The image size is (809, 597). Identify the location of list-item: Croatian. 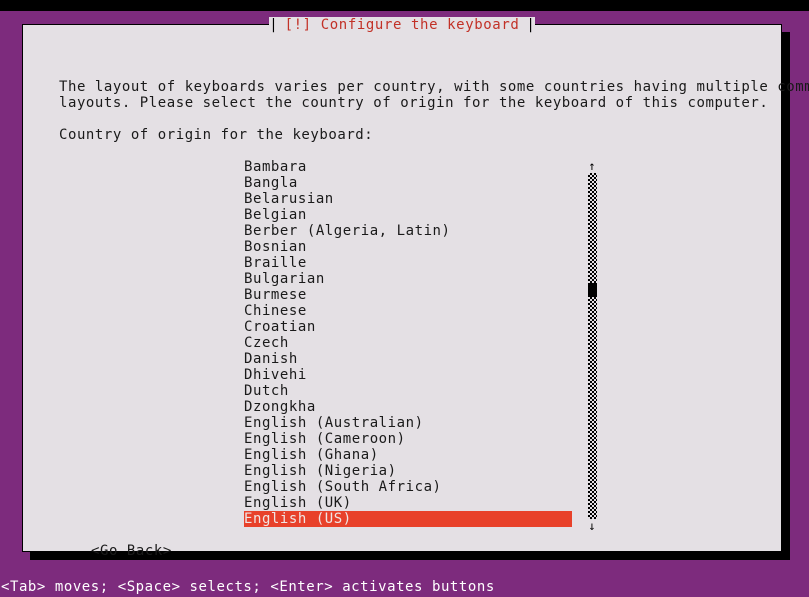
(408, 327).